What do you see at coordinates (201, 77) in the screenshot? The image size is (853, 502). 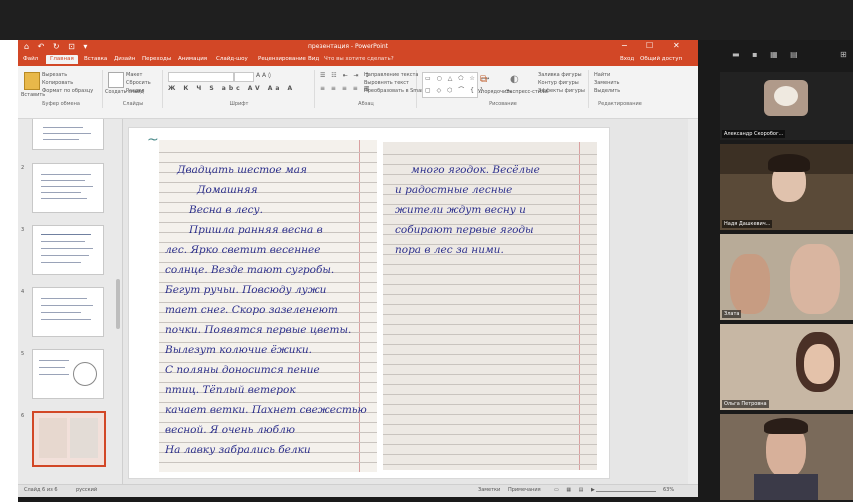 I see `font-name-dropdown` at bounding box center [201, 77].